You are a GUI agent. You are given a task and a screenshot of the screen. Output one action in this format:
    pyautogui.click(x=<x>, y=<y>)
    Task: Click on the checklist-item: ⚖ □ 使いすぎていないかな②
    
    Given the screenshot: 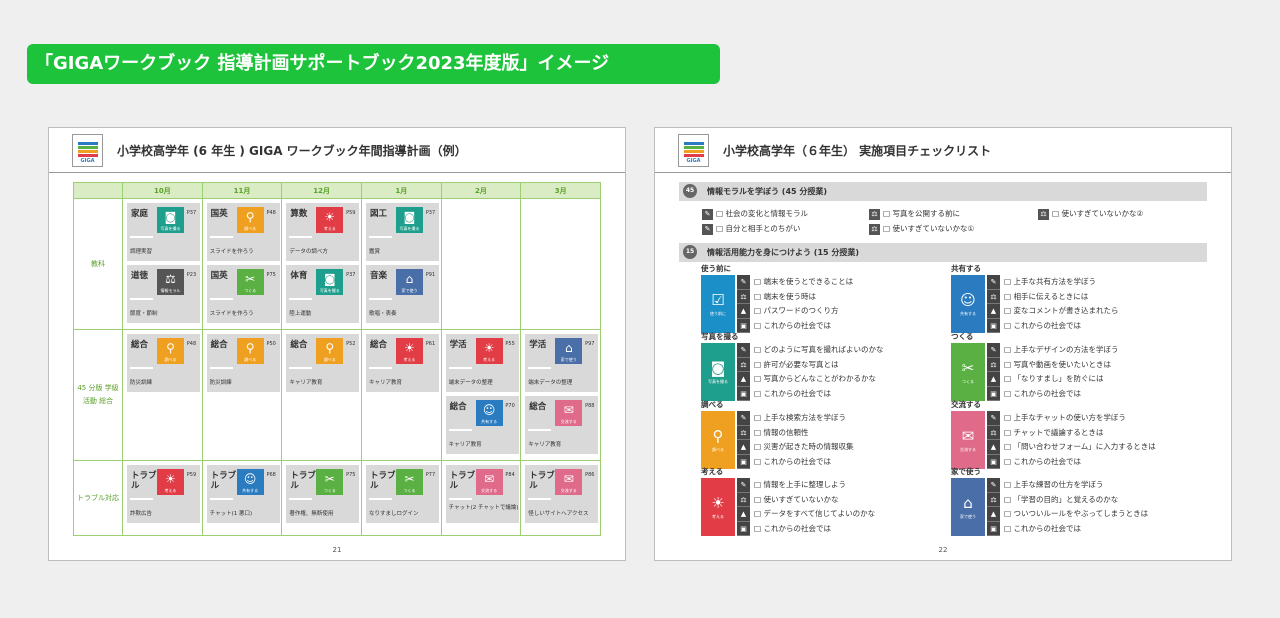 What is the action you would take?
    pyautogui.click(x=1090, y=214)
    